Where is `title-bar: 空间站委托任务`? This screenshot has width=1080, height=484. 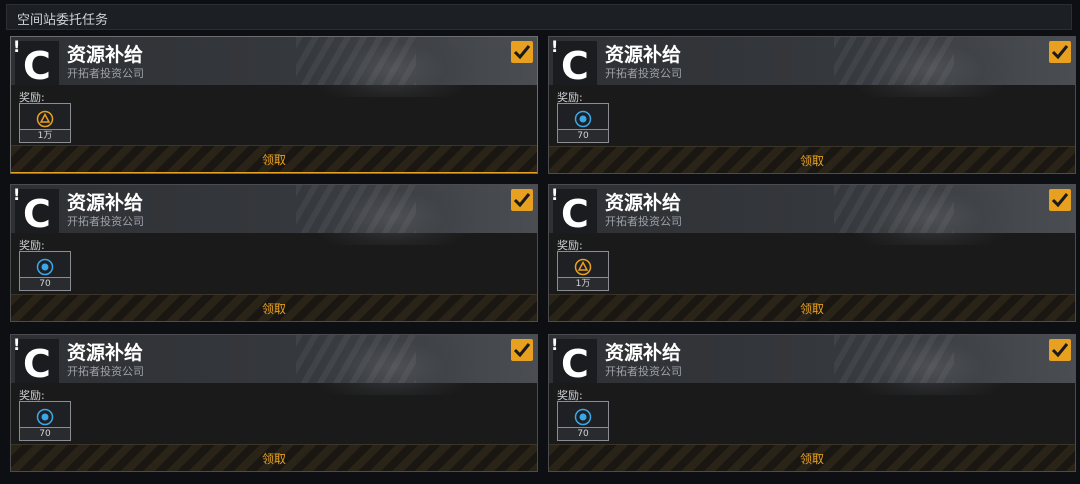 title-bar: 空间站委托任务 is located at coordinates (539, 17).